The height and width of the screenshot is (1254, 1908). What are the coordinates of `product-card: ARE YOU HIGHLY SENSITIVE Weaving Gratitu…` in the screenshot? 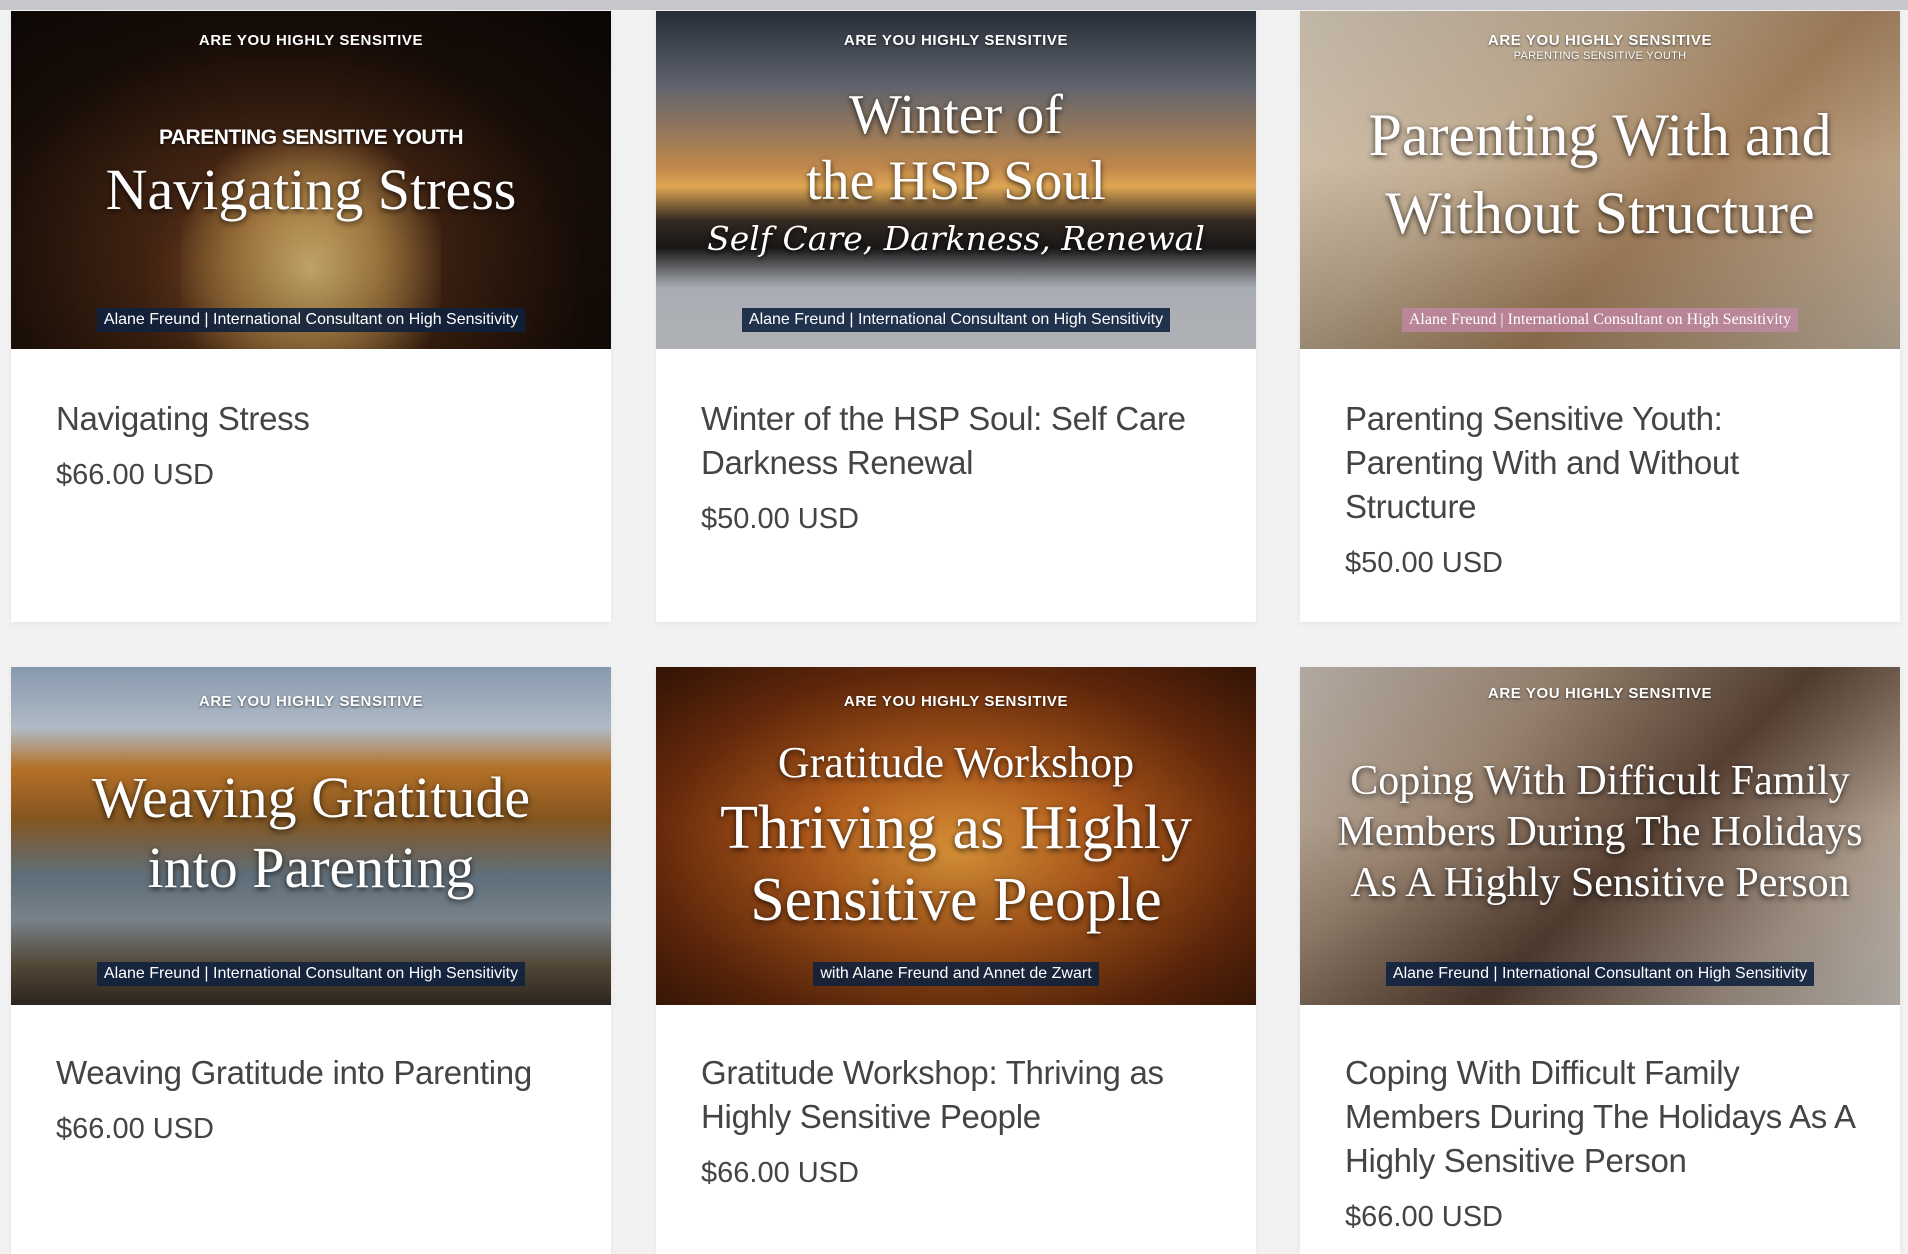 It's located at (311, 960).